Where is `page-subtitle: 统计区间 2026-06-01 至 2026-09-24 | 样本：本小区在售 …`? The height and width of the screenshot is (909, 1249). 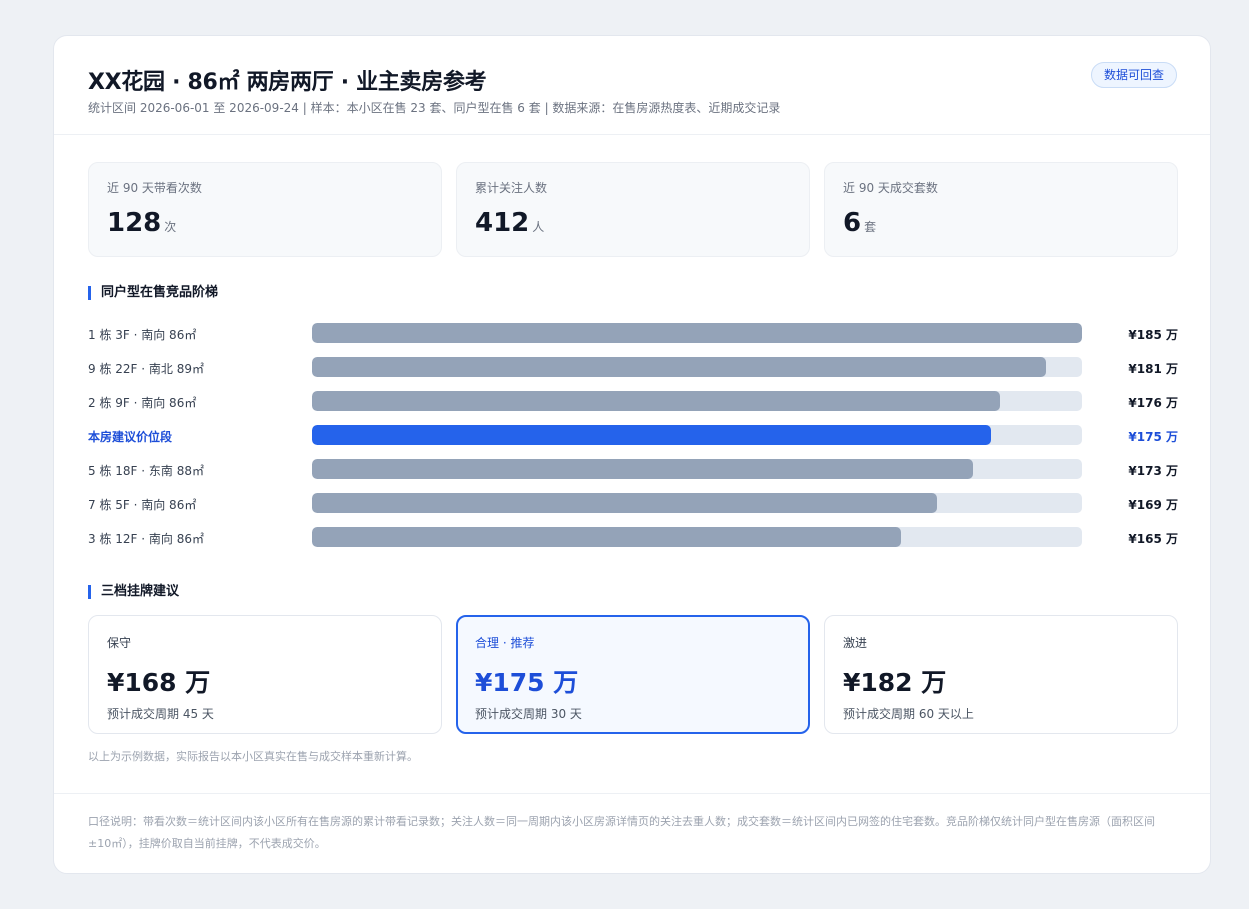
page-subtitle: 统计区间 2026-06-01 至 2026-09-24 | 样本：本小区在售 … is located at coordinates (434, 108).